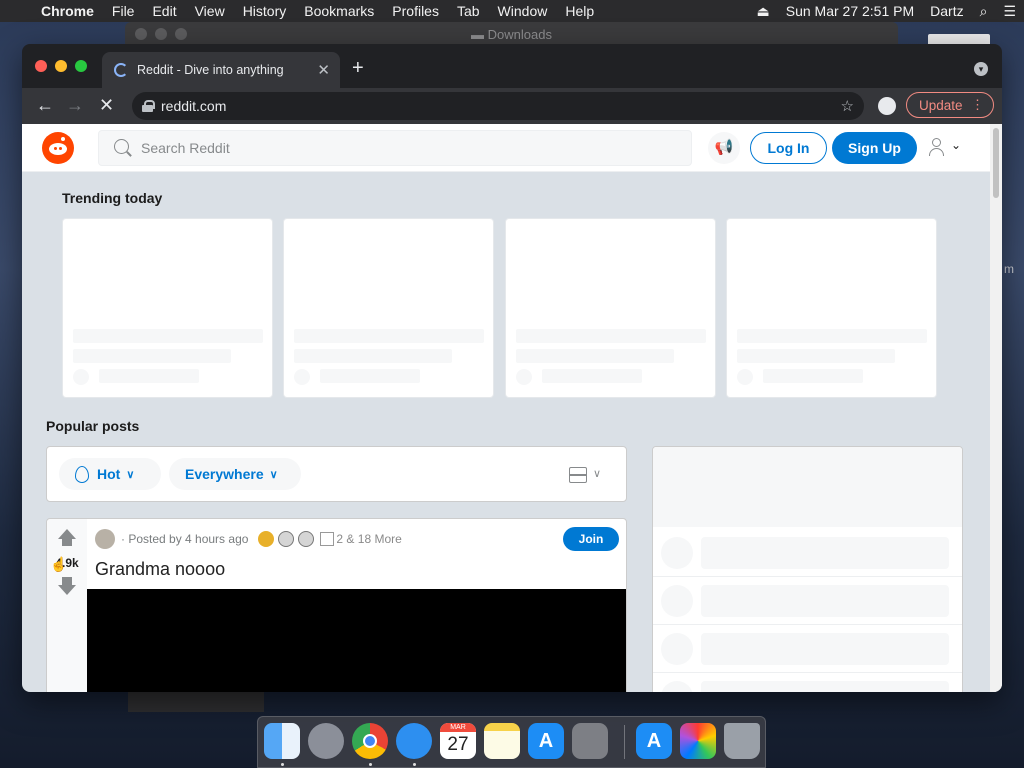 Image resolution: width=1024 pixels, height=768 pixels. I want to click on layout-toggle-button: ∨, so click(589, 476).